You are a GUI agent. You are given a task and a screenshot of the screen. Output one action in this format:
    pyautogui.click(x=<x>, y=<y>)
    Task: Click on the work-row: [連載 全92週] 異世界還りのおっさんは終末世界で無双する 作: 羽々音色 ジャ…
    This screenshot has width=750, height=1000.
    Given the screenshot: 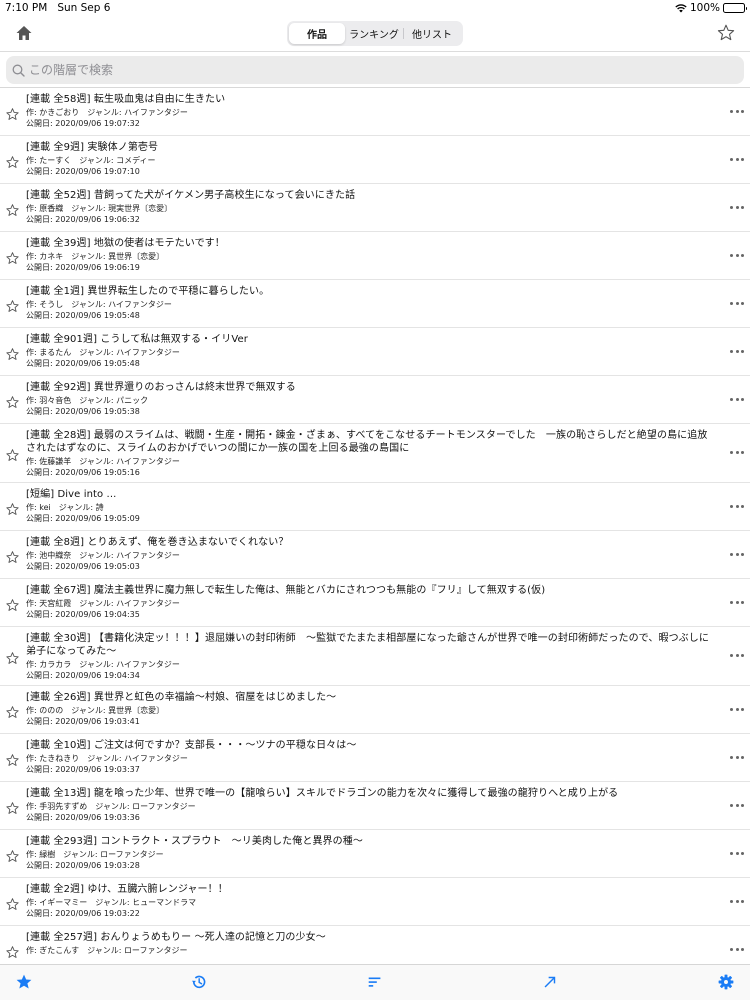 What is the action you would take?
    pyautogui.click(x=375, y=400)
    